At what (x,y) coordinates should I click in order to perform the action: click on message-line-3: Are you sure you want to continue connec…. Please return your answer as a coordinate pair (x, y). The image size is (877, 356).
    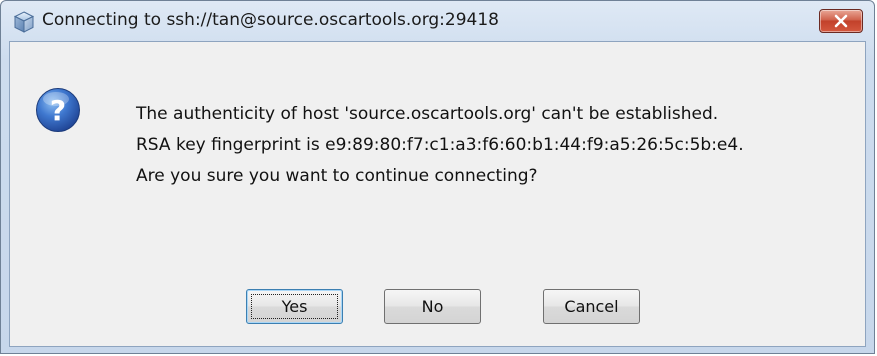
    Looking at the image, I should click on (337, 176).